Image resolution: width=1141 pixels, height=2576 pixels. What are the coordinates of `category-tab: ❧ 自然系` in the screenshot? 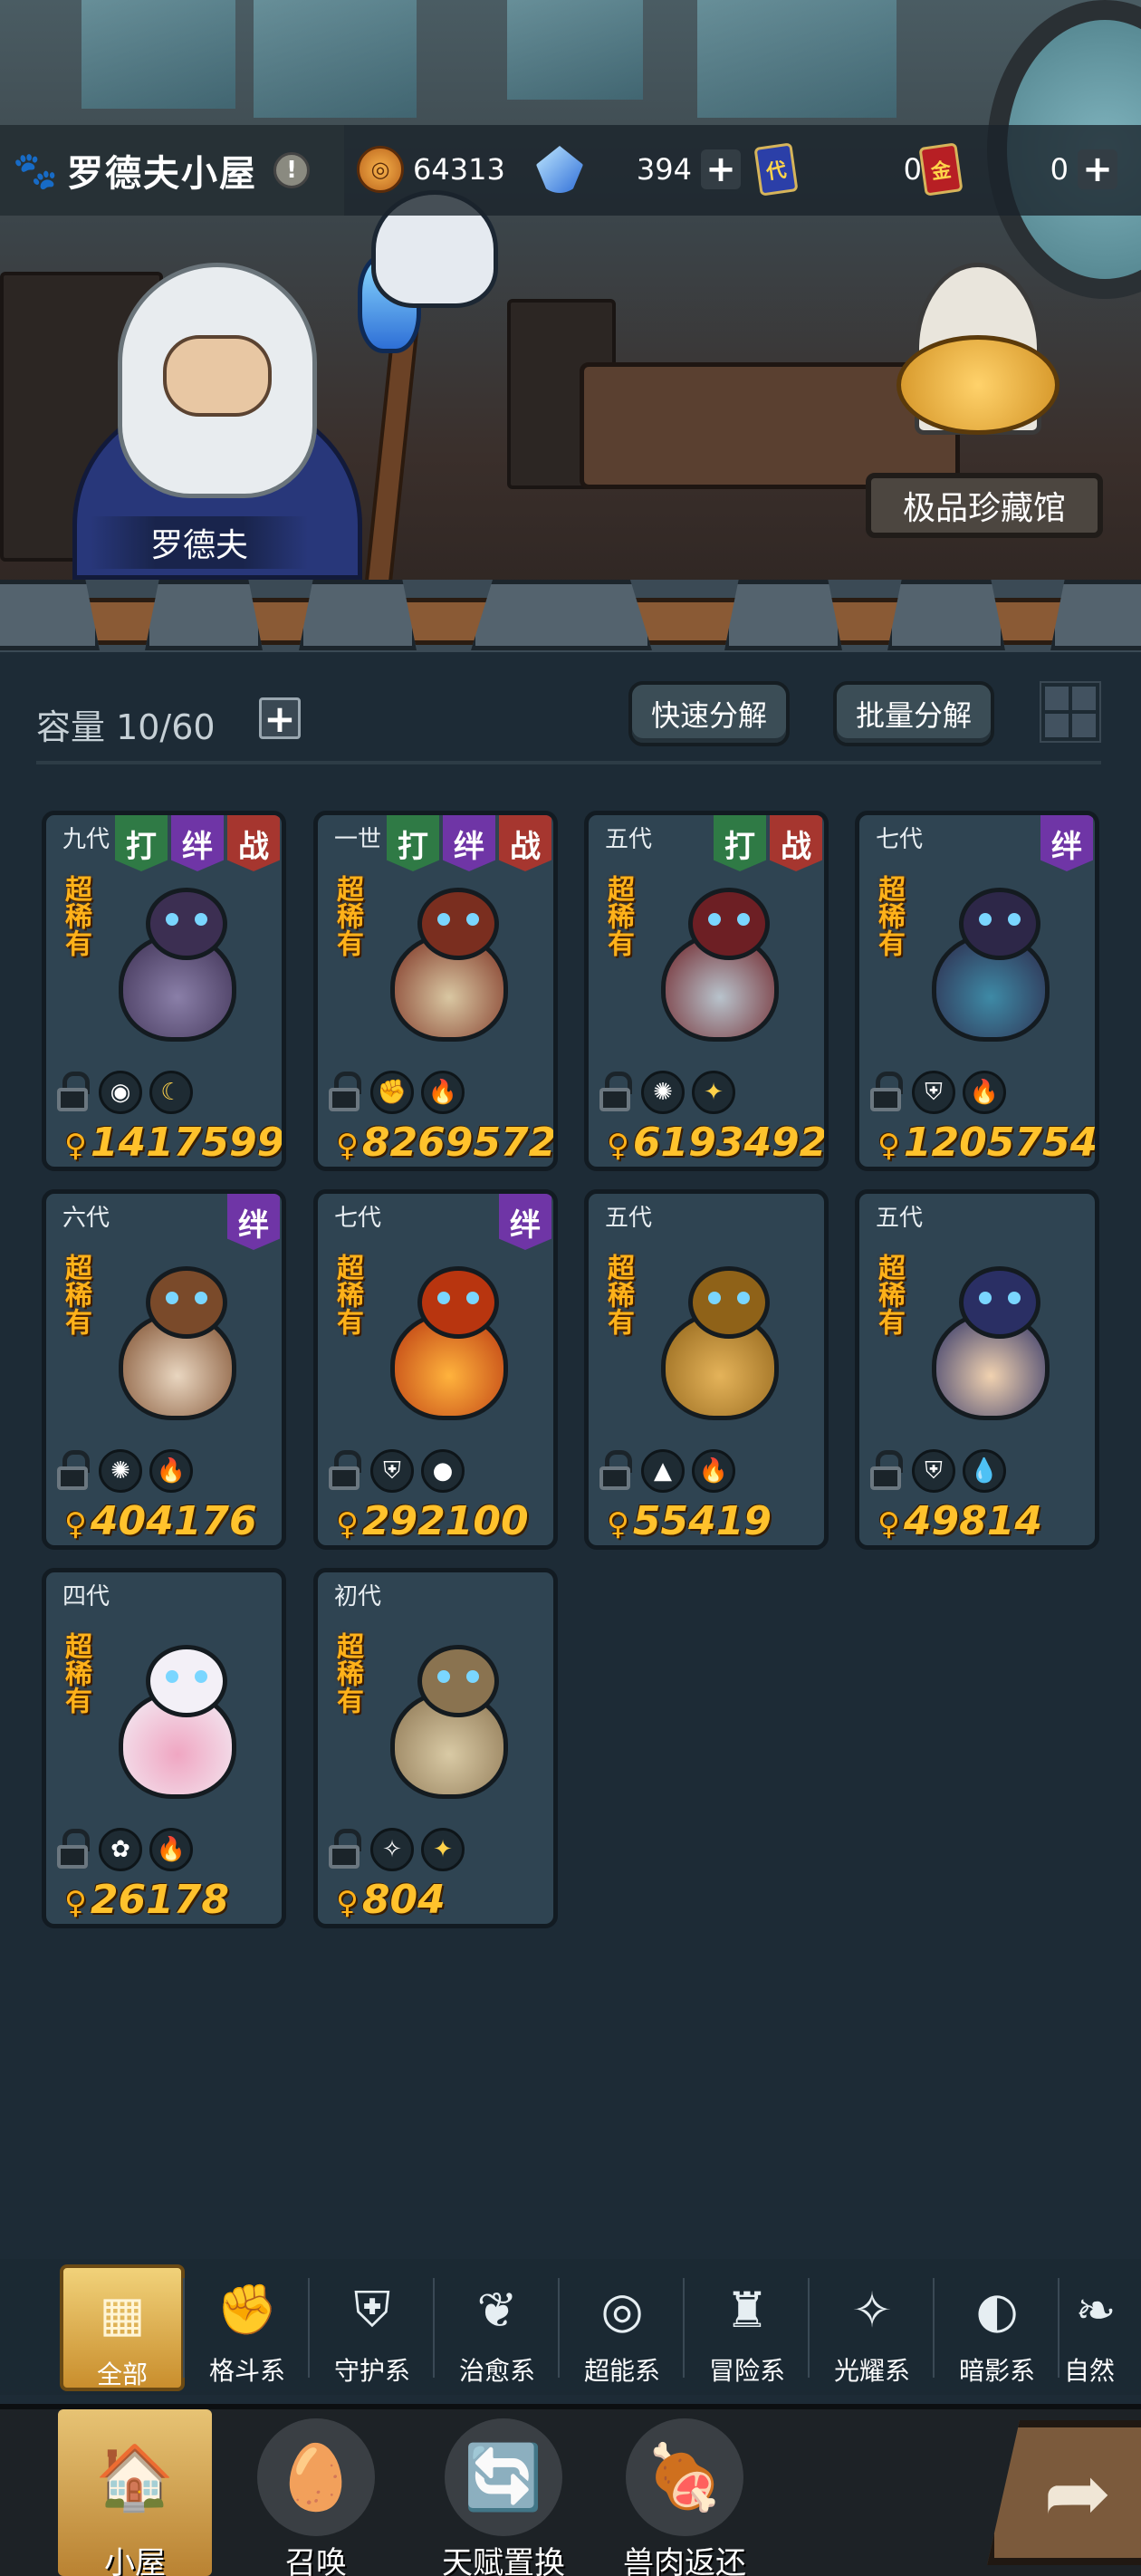 It's located at (1089, 2327).